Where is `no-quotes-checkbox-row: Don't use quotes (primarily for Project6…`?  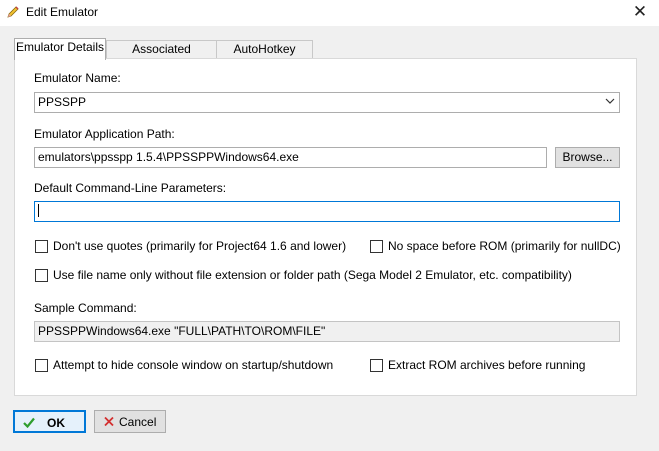
no-quotes-checkbox-row: Don't use quotes (primarily for Project6… is located at coordinates (191, 247).